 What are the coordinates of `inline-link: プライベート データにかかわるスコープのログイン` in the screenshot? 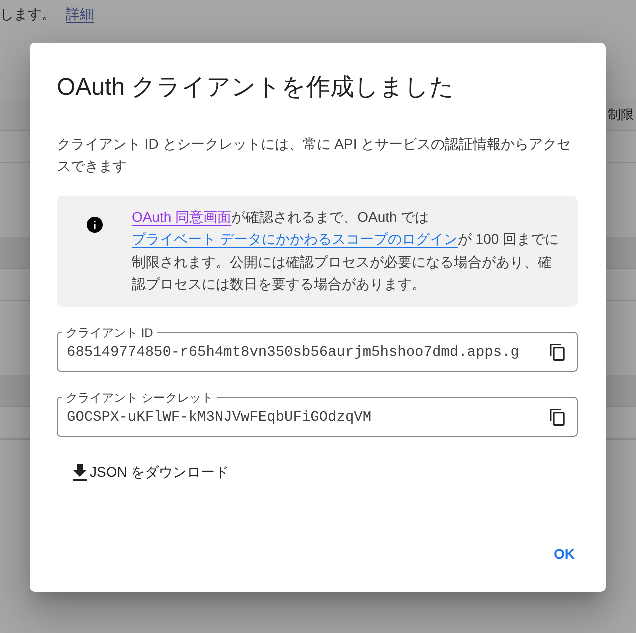 It's located at (295, 239).